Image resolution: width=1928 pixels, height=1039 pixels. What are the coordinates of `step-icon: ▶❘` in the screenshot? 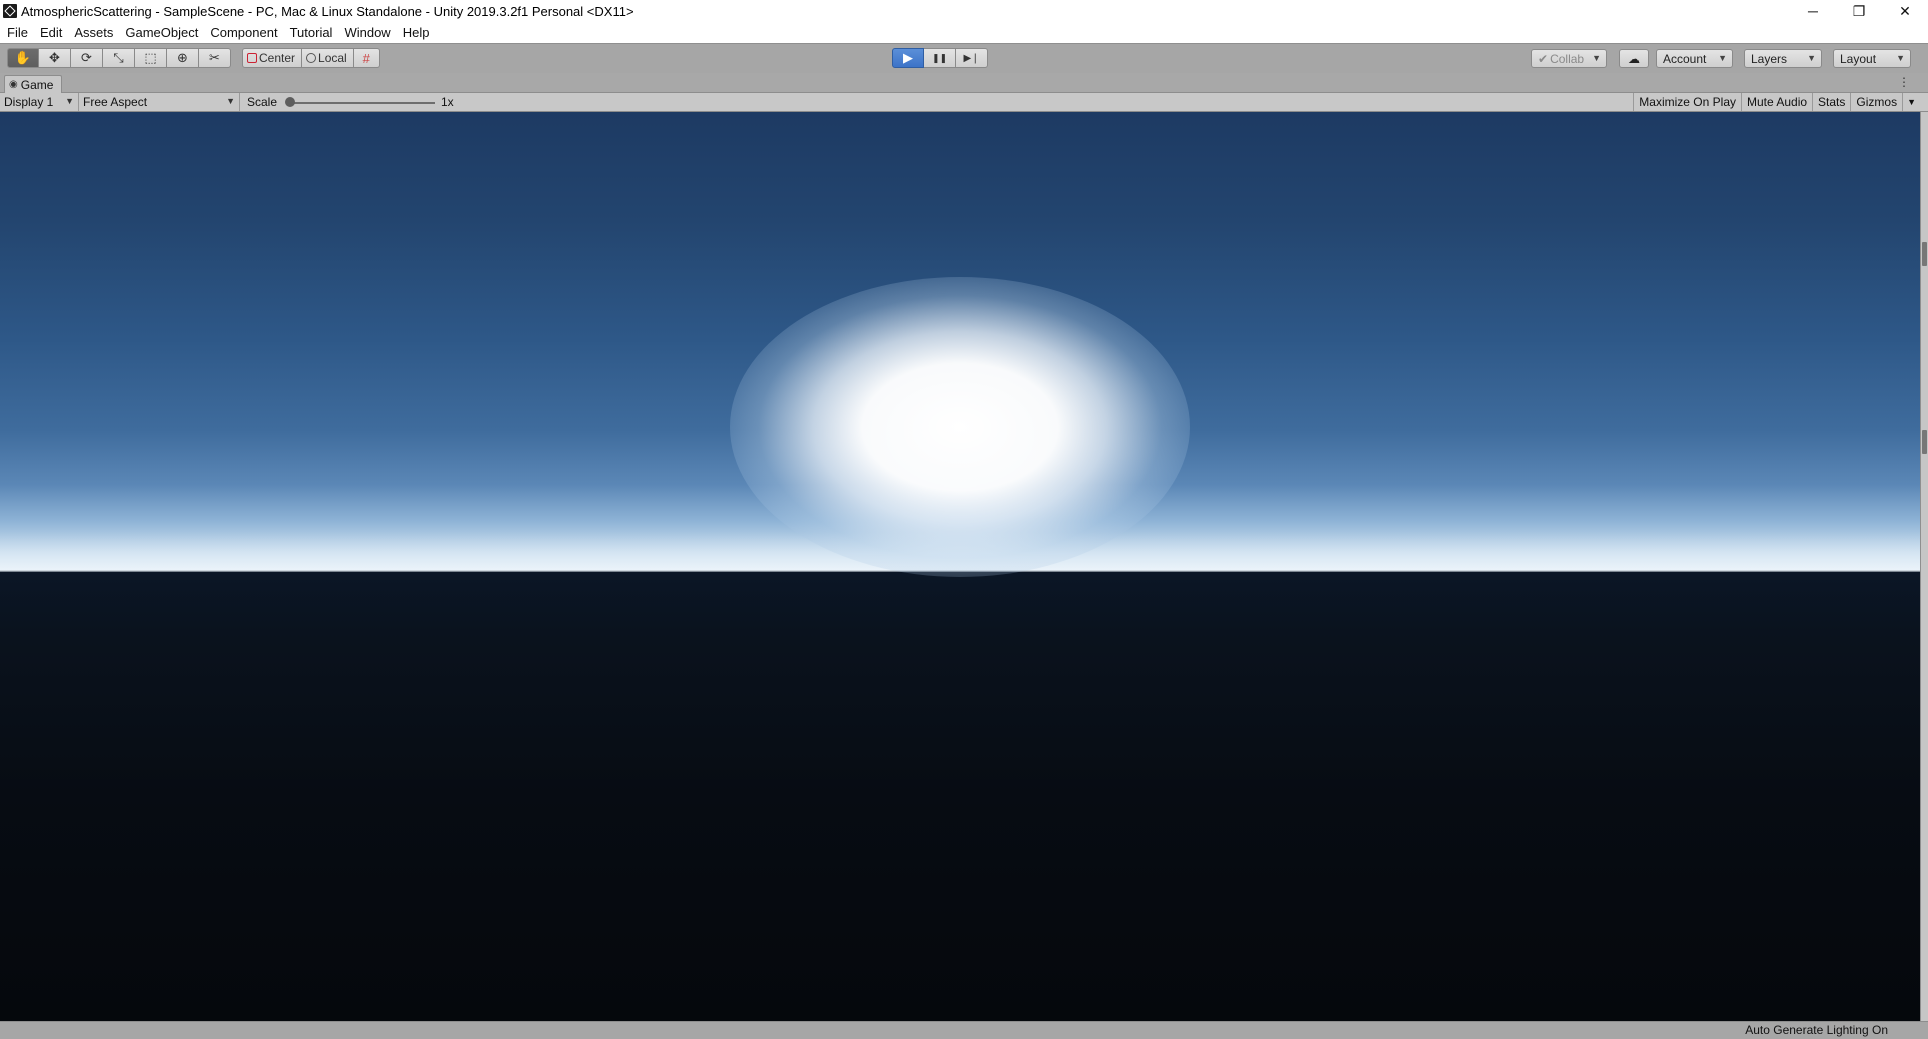 It's located at (971, 58).